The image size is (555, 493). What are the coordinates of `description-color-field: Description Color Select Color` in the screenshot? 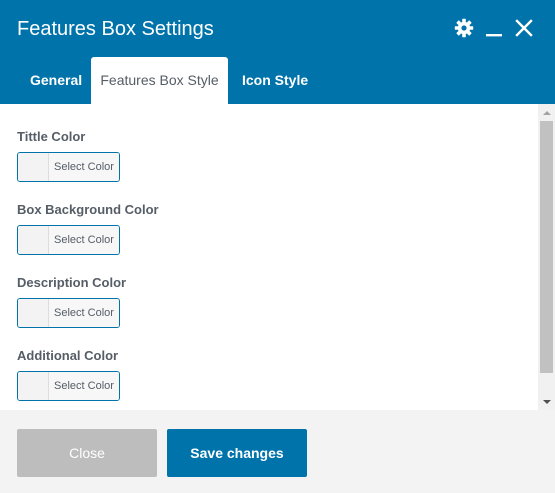 It's located at (71, 301).